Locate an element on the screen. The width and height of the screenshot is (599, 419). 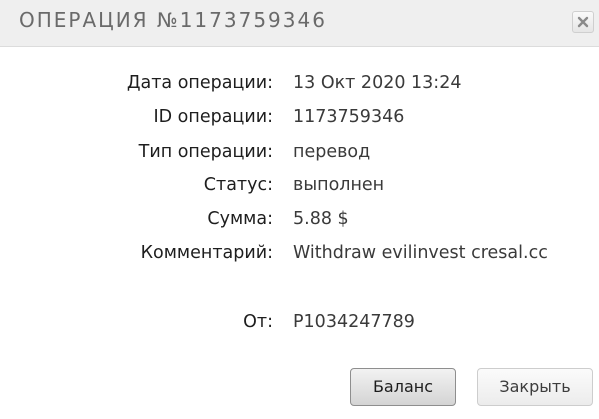
close-dialog-button: Закрыть is located at coordinates (535, 387).